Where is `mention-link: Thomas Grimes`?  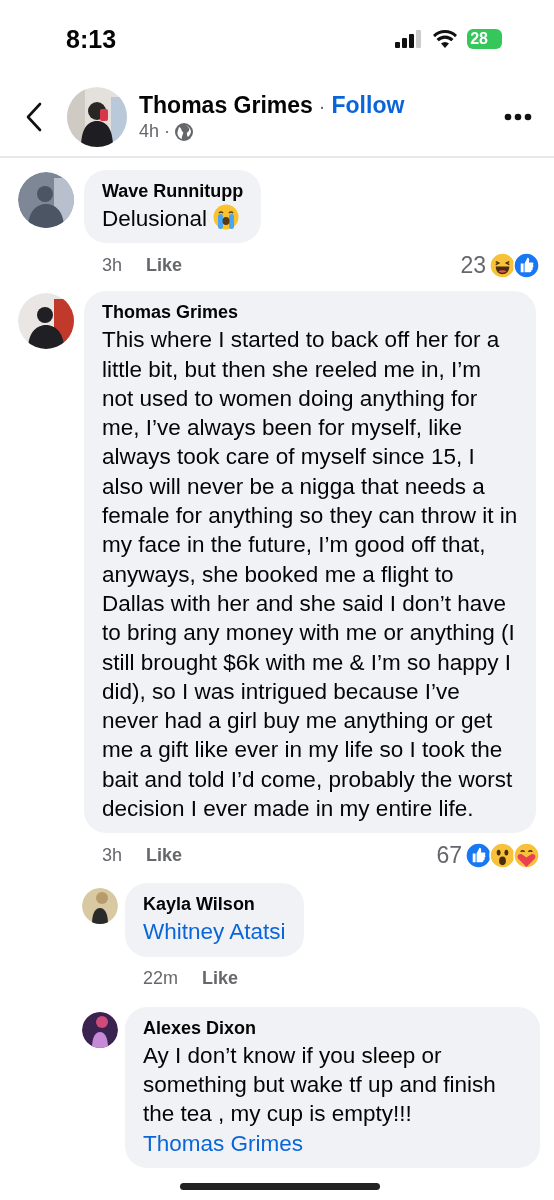
mention-link: Thomas Grimes is located at coordinates (332, 1143).